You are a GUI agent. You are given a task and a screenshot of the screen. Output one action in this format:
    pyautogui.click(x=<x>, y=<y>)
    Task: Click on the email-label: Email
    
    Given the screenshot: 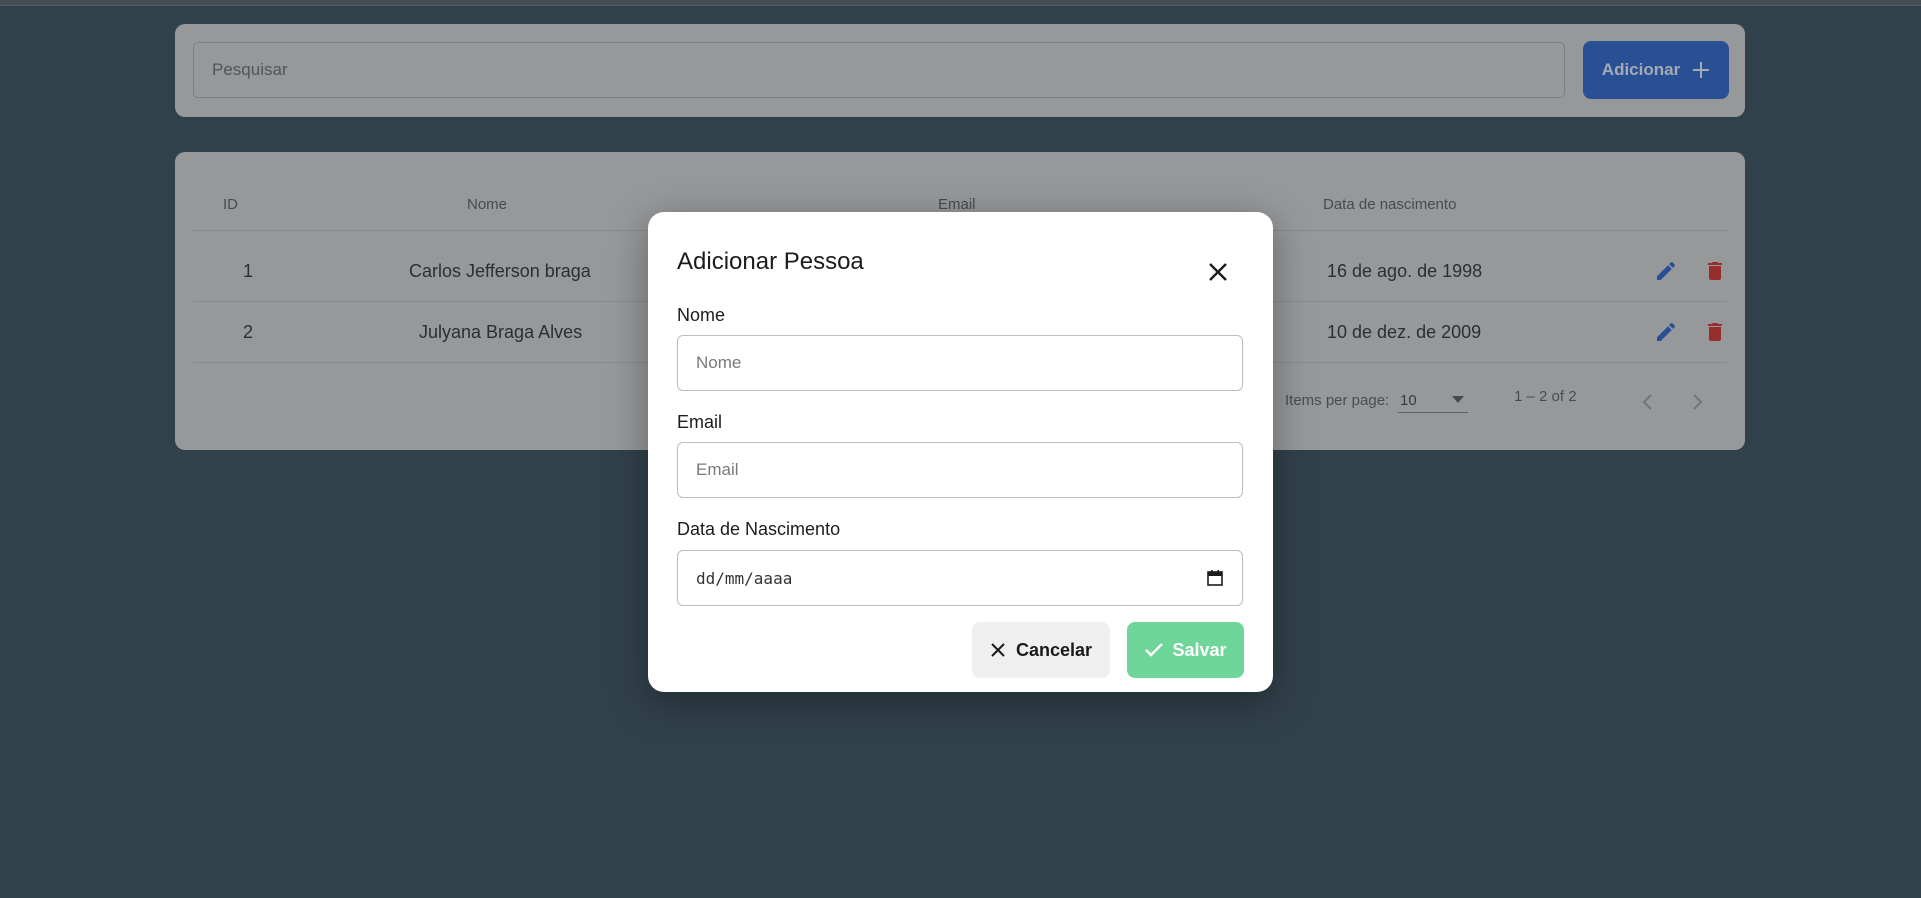 What is the action you would take?
    pyautogui.click(x=700, y=422)
    